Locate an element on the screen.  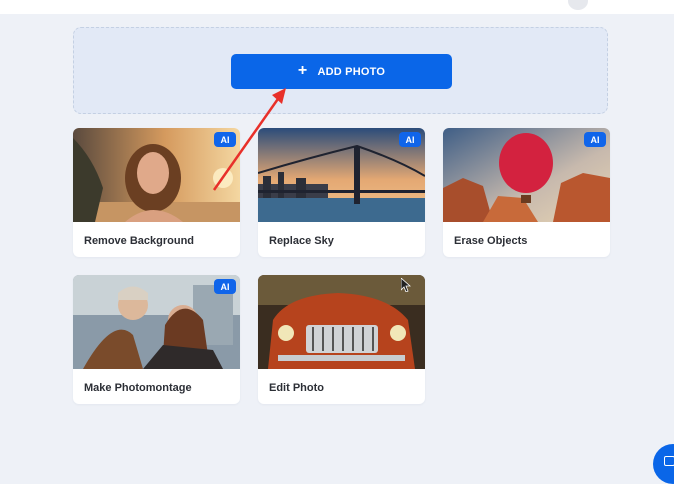
mouse-cursor-icon is located at coordinates (406, 285).